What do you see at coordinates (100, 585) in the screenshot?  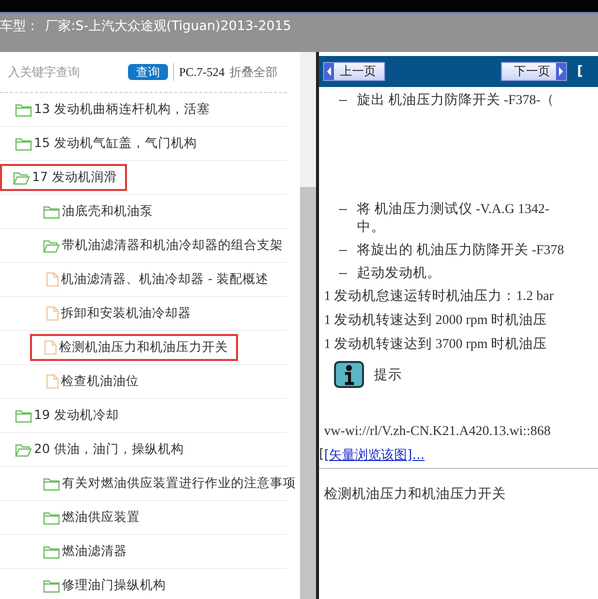 I see `tree-item: 修理油门操纵机构` at bounding box center [100, 585].